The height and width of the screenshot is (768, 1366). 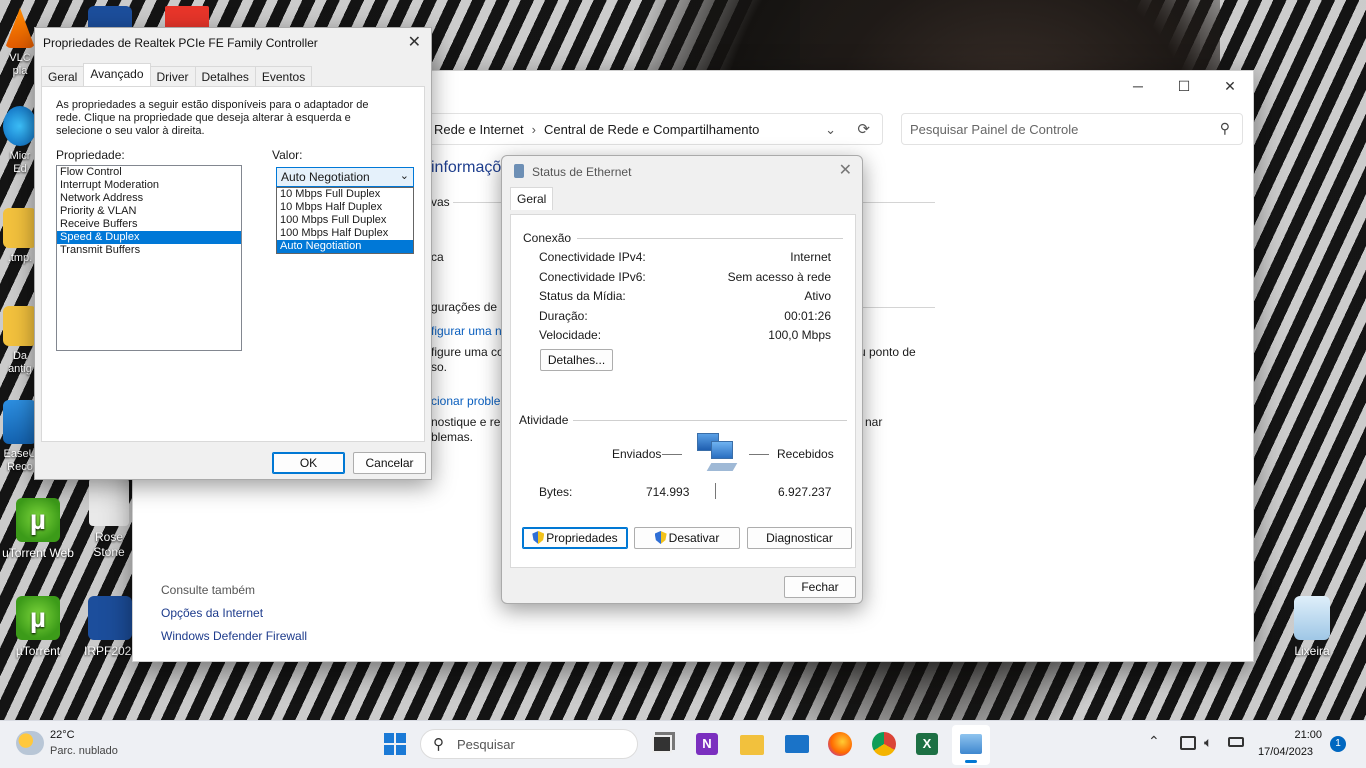 What do you see at coordinates (694, 538) in the screenshot?
I see `button-label: Desativar` at bounding box center [694, 538].